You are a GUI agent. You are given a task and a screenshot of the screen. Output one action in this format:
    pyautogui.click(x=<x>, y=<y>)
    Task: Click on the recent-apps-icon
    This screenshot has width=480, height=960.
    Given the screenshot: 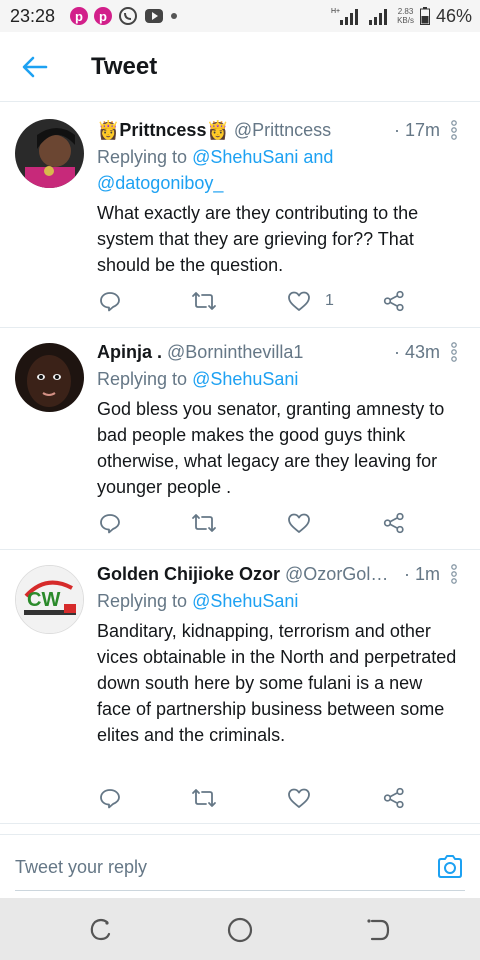 What is the action you would take?
    pyautogui.click(x=101, y=930)
    